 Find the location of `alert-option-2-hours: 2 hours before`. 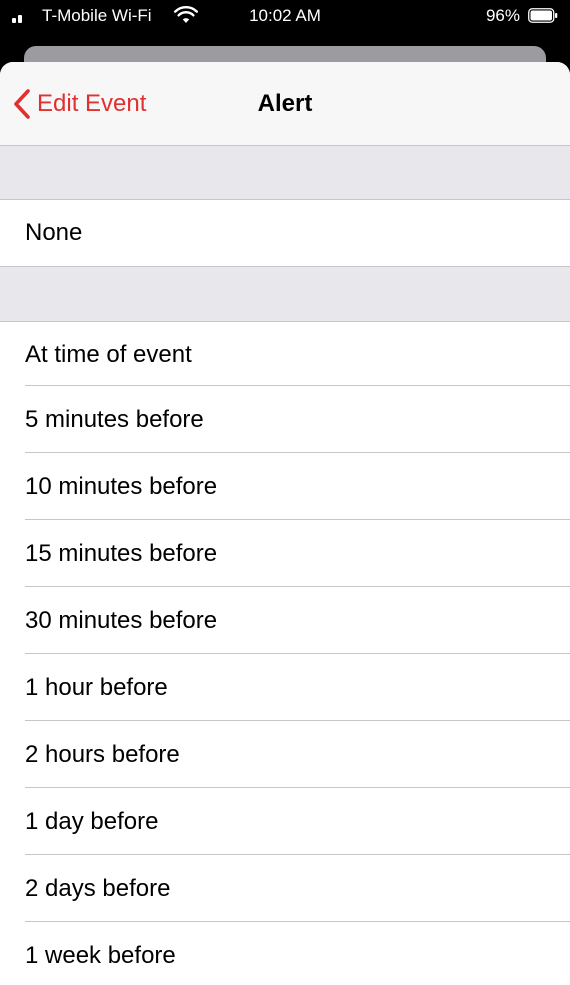

alert-option-2-hours: 2 hours before is located at coordinates (285, 754).